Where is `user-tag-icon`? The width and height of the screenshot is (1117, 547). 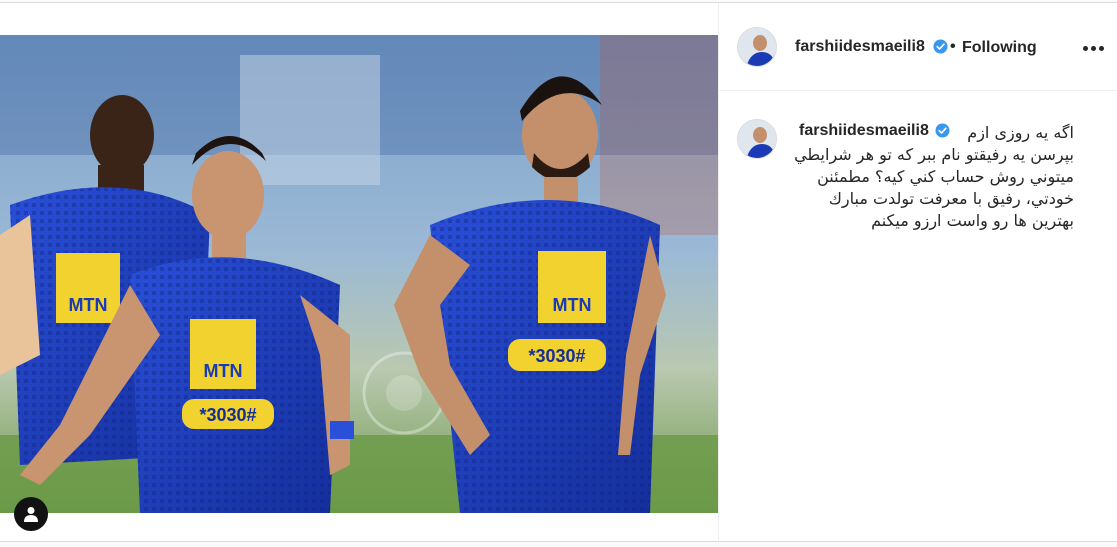
user-tag-icon is located at coordinates (31, 514).